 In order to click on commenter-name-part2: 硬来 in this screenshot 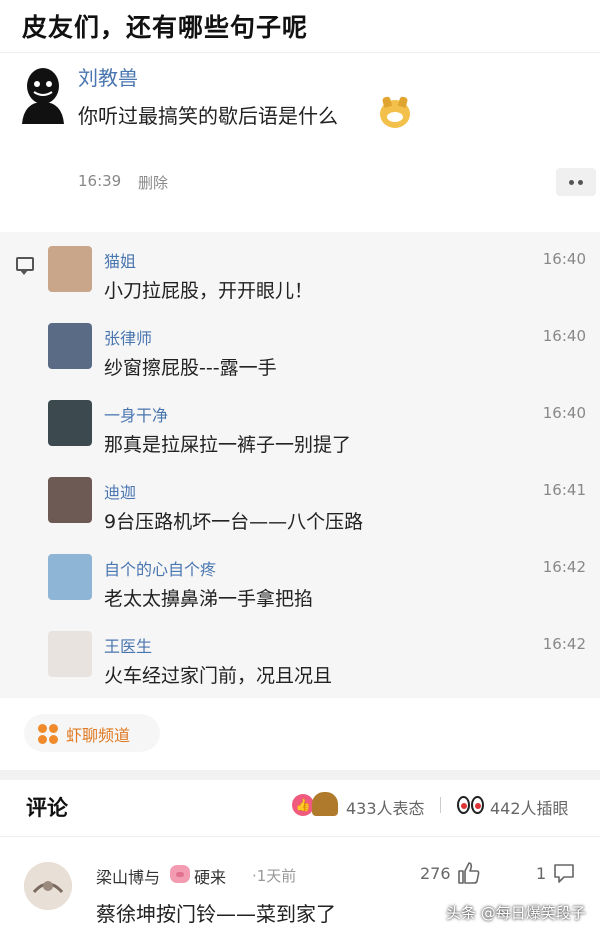, I will do `click(210, 876)`.